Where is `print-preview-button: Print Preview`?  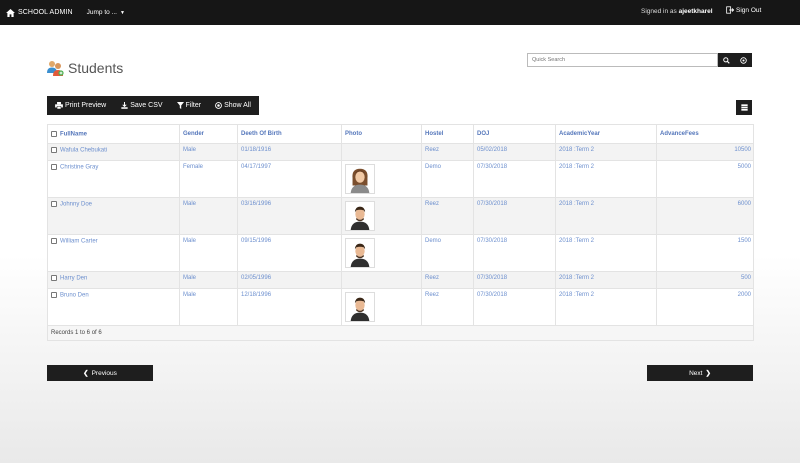
print-preview-button: Print Preview is located at coordinates (80, 105).